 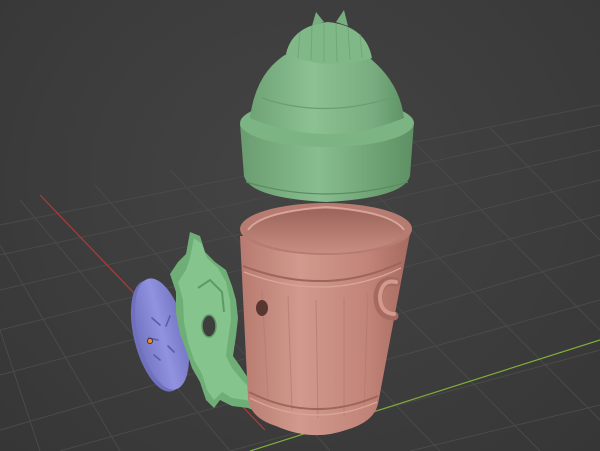 I want to click on origin-marker-icon, so click(x=149, y=340).